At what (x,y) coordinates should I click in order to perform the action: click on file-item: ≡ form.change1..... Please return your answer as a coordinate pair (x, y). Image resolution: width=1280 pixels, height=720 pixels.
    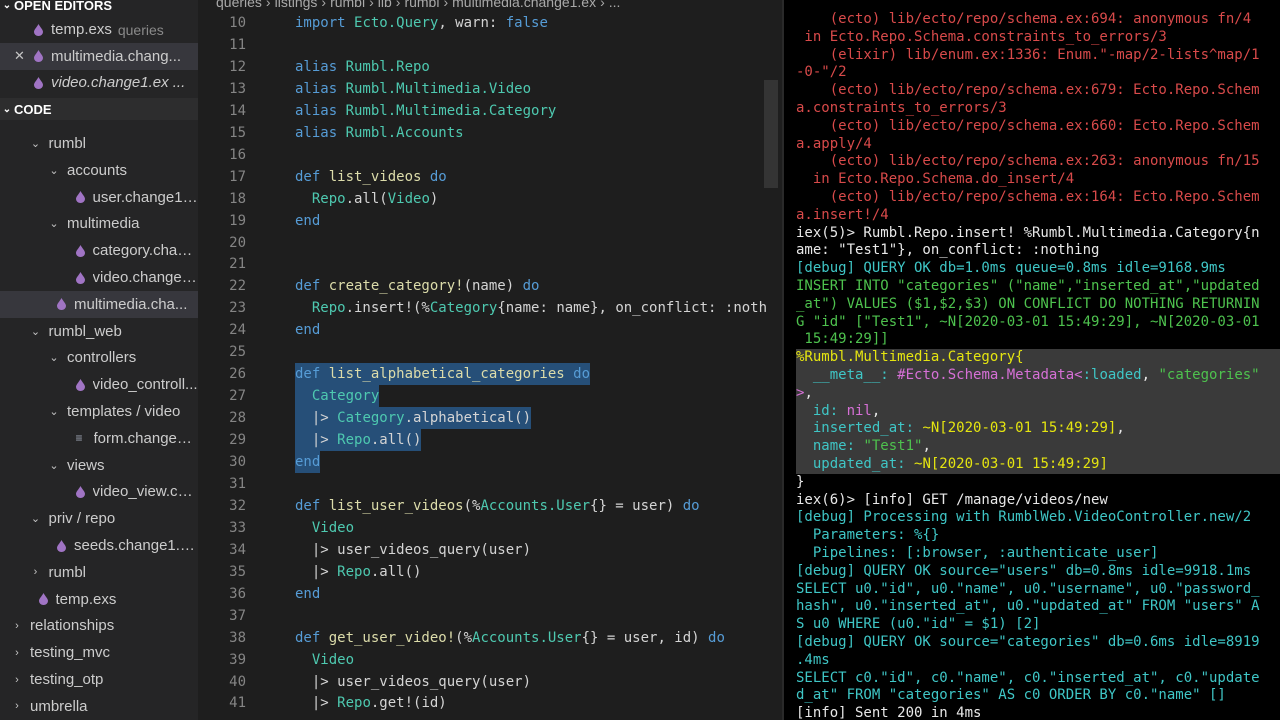
    Looking at the image, I should click on (99, 438).